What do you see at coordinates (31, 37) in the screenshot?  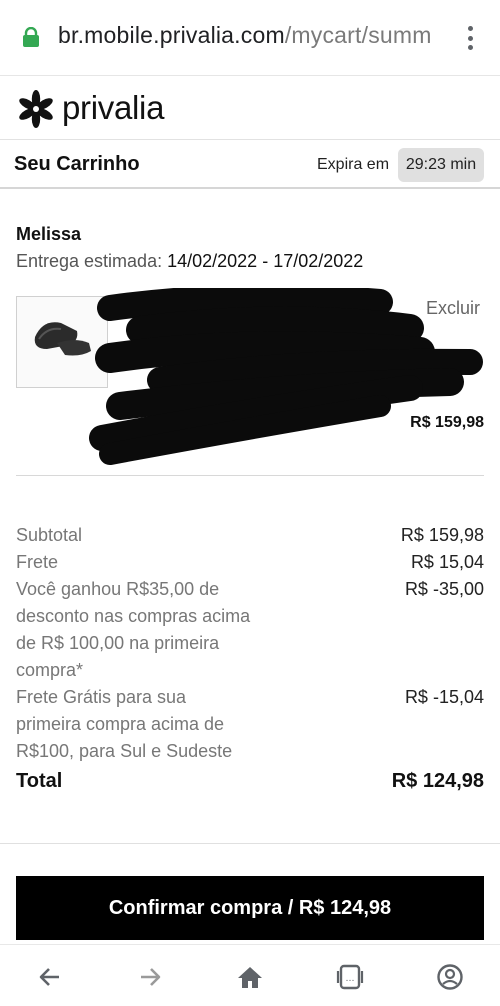 I see `lock-icon` at bounding box center [31, 37].